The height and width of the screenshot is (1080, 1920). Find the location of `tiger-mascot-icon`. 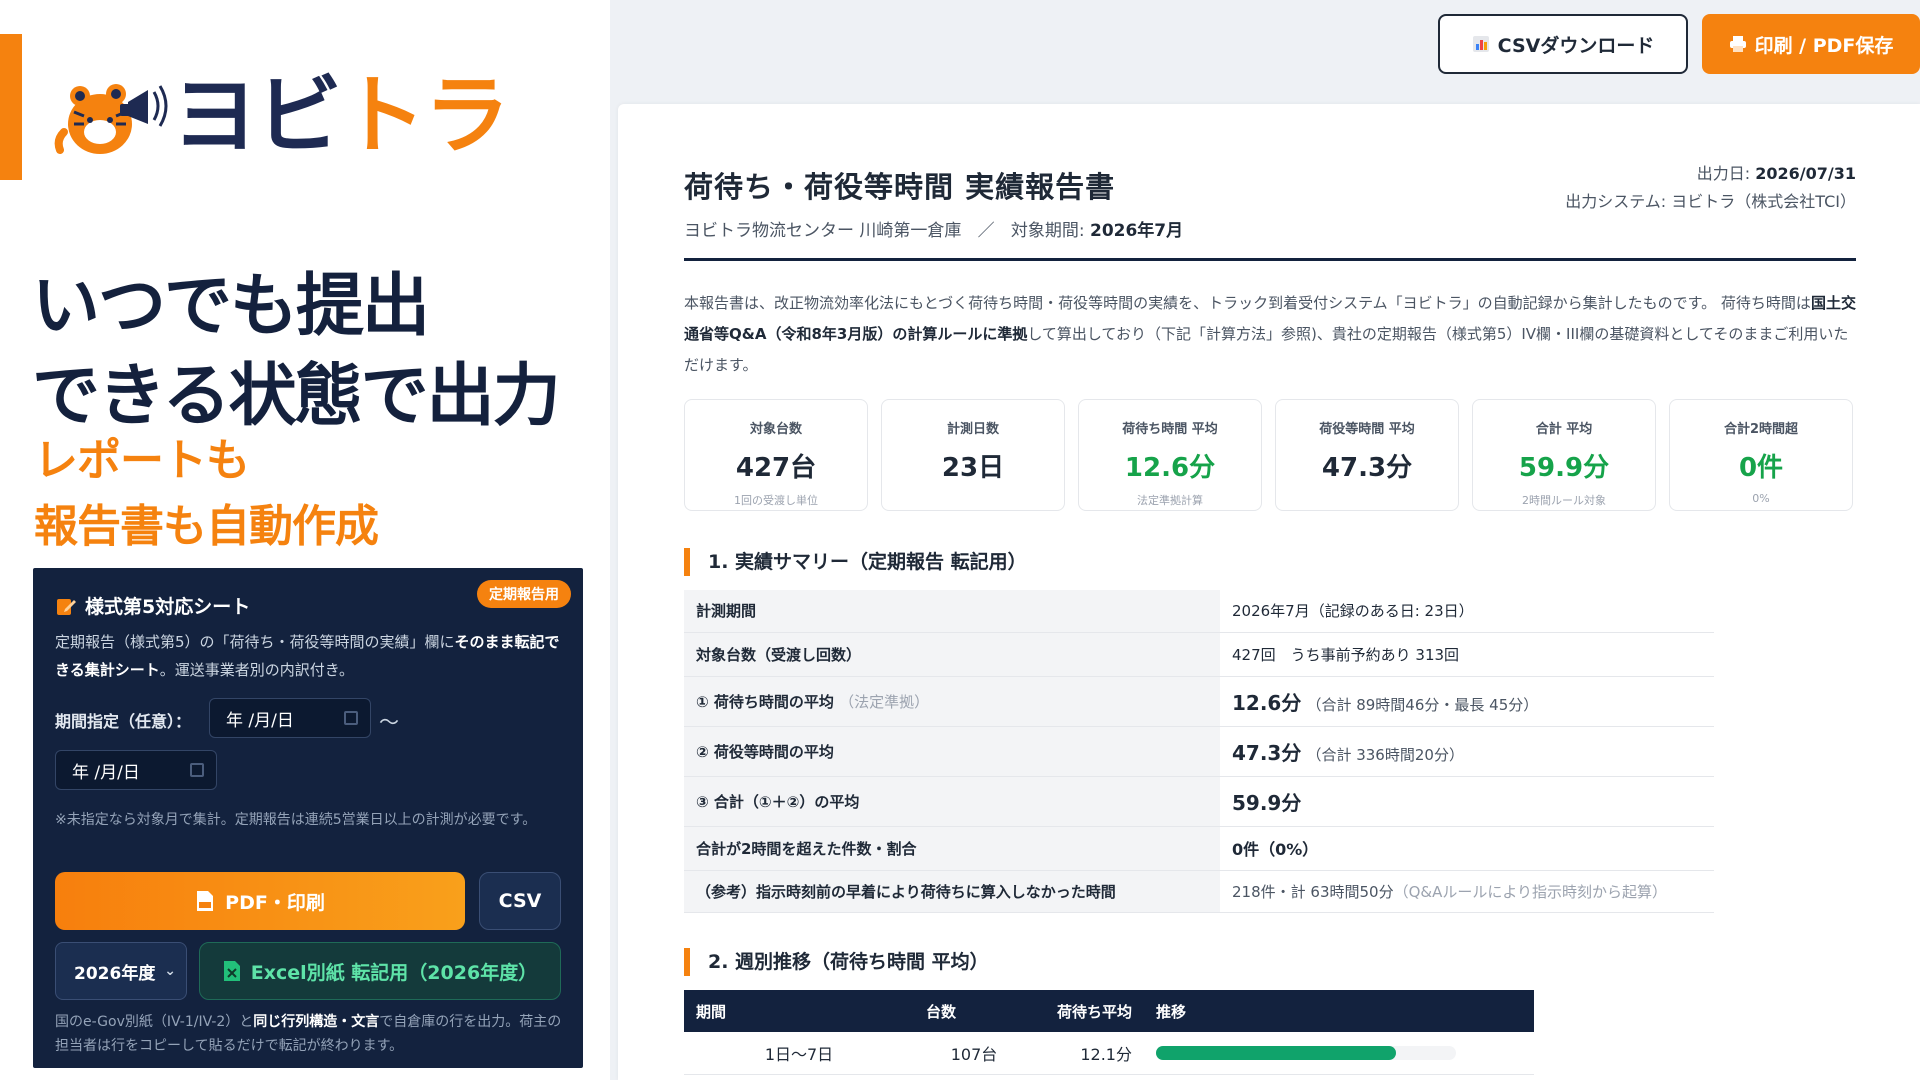

tiger-mascot-icon is located at coordinates (111, 119).